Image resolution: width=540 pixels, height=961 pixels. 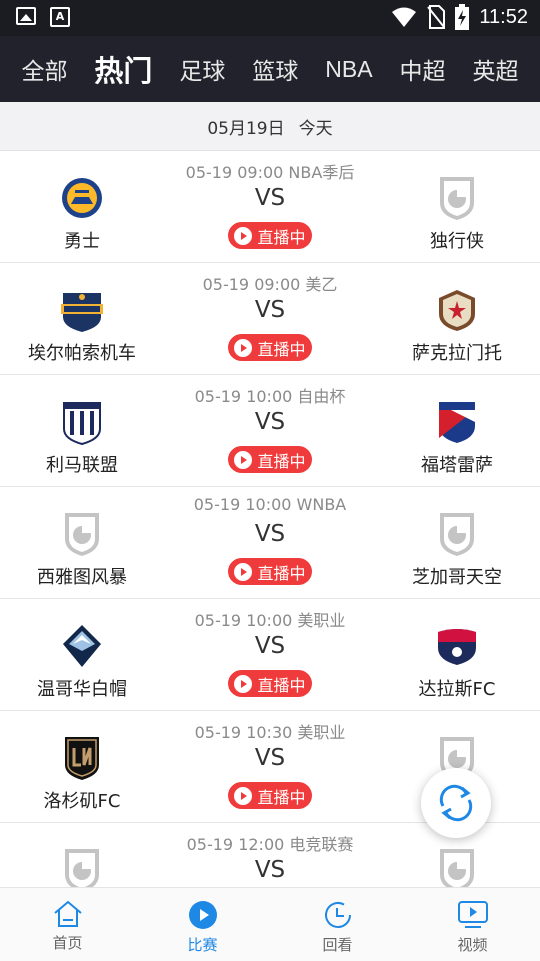 I want to click on nav-matches: 比赛, so click(x=202, y=924).